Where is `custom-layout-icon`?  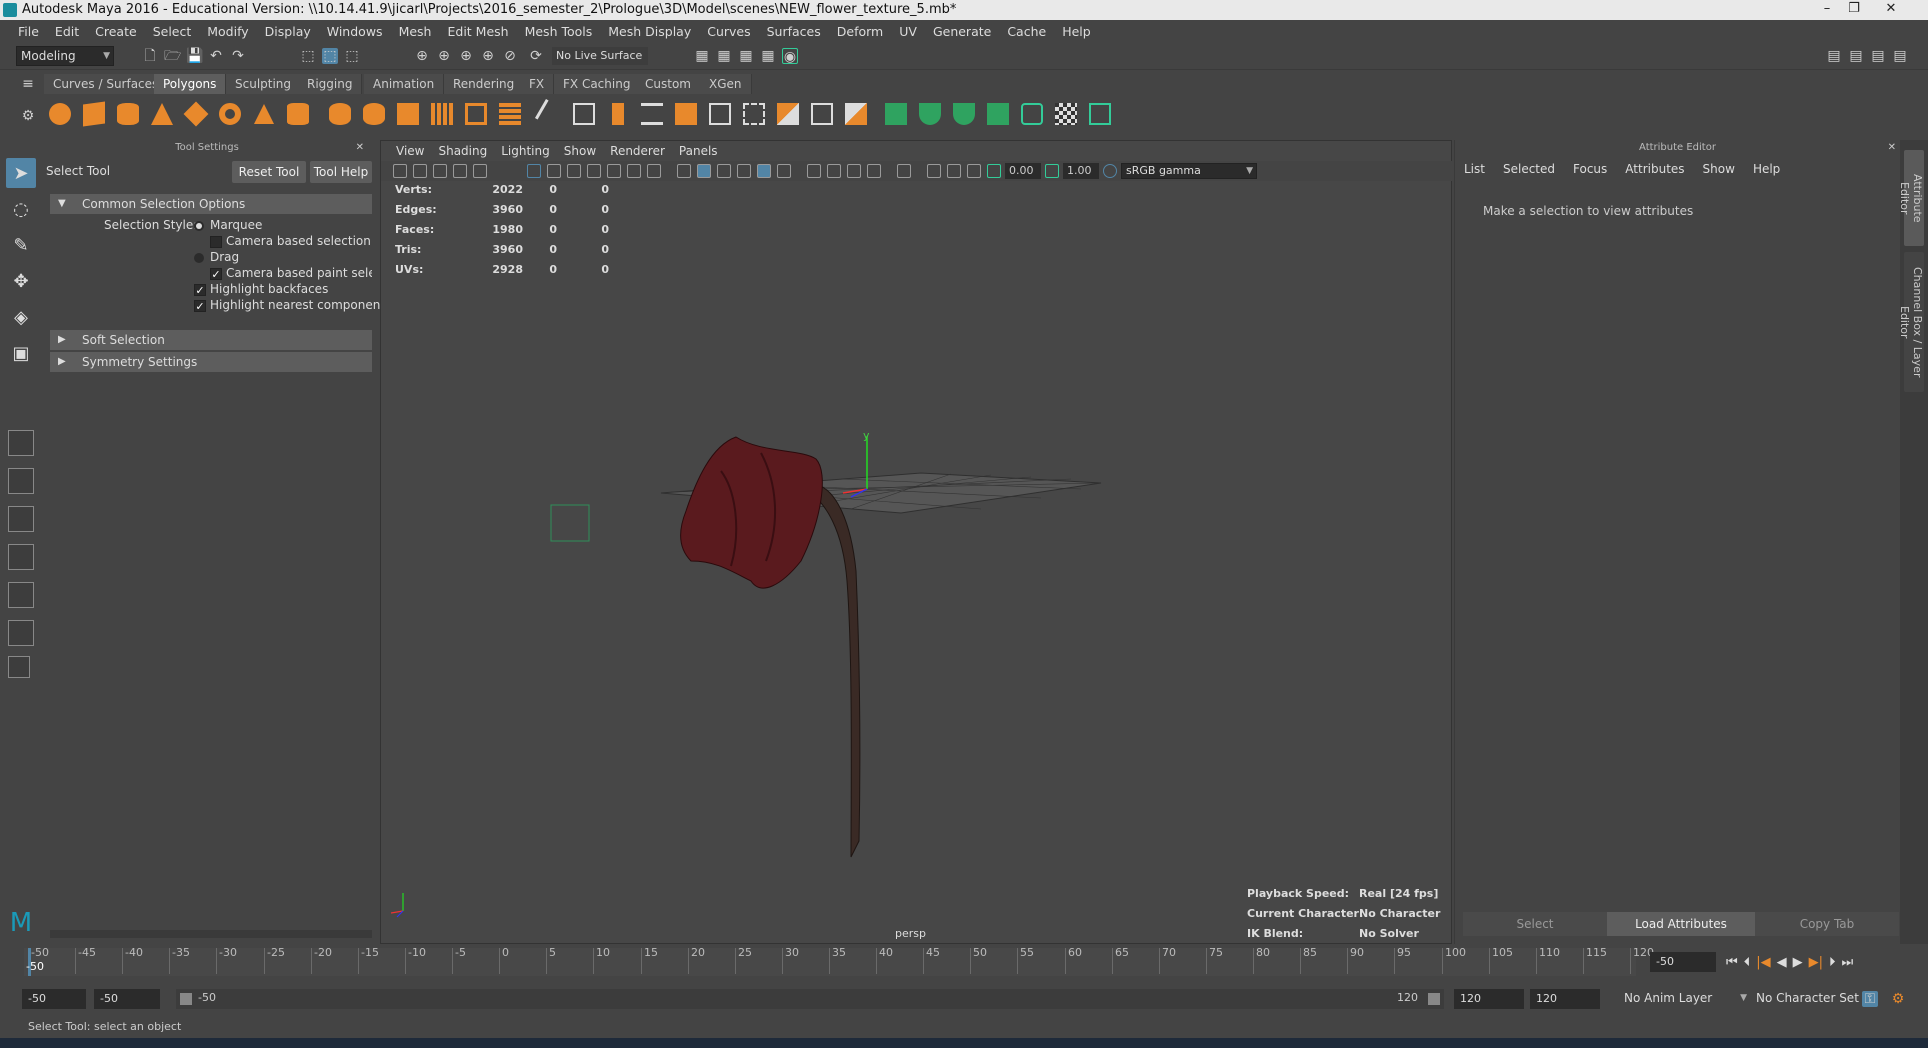
custom-layout-icon is located at coordinates (19, 667).